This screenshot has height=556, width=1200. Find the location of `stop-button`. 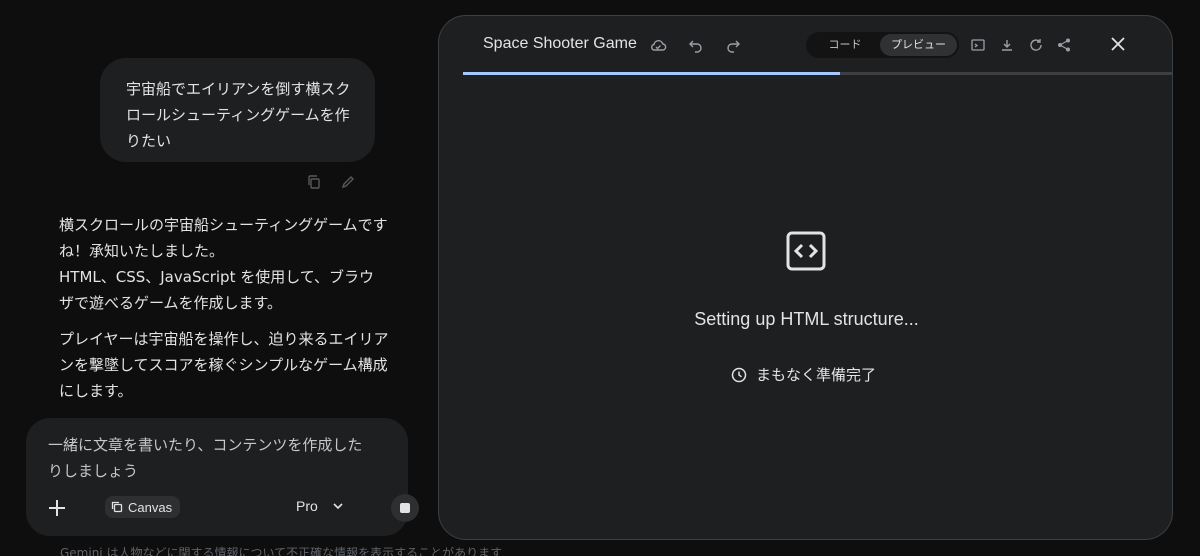

stop-button is located at coordinates (405, 508).